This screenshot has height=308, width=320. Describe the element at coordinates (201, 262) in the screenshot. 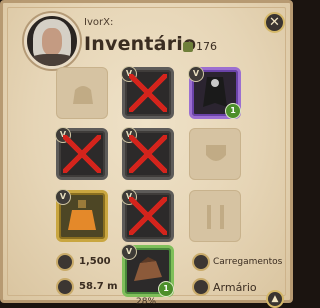

I see `loadout-icon` at that location.